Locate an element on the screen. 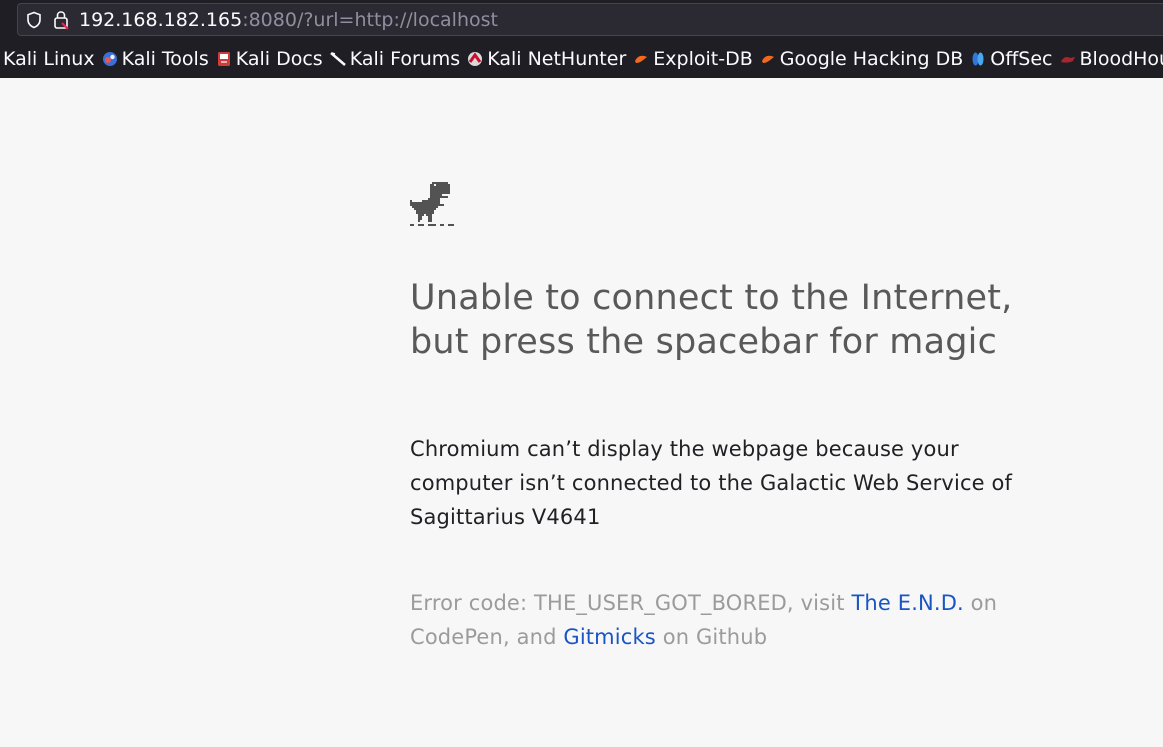  error-code-prefix: Error code: THE_USER_GOT_BORED, visit is located at coordinates (631, 603).